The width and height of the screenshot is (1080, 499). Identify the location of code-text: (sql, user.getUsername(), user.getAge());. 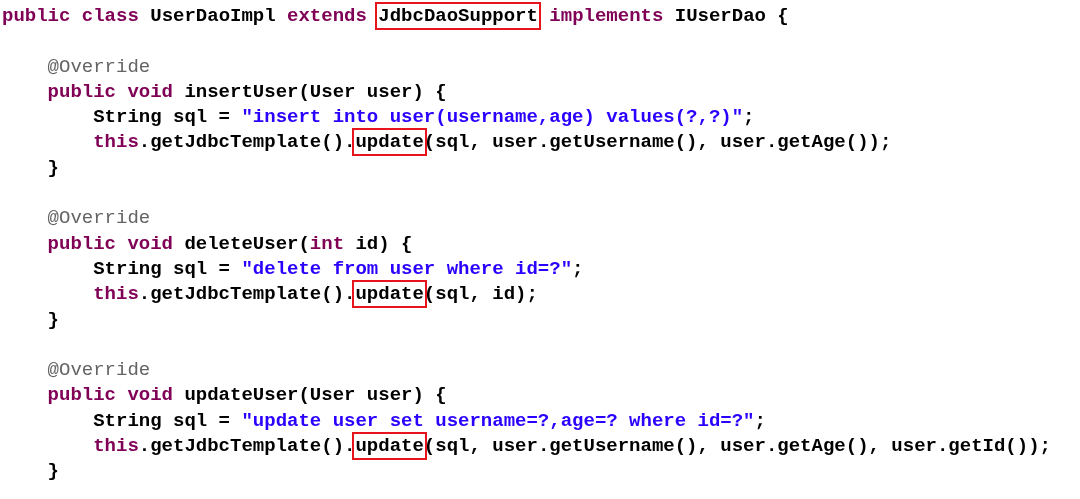
(657, 142).